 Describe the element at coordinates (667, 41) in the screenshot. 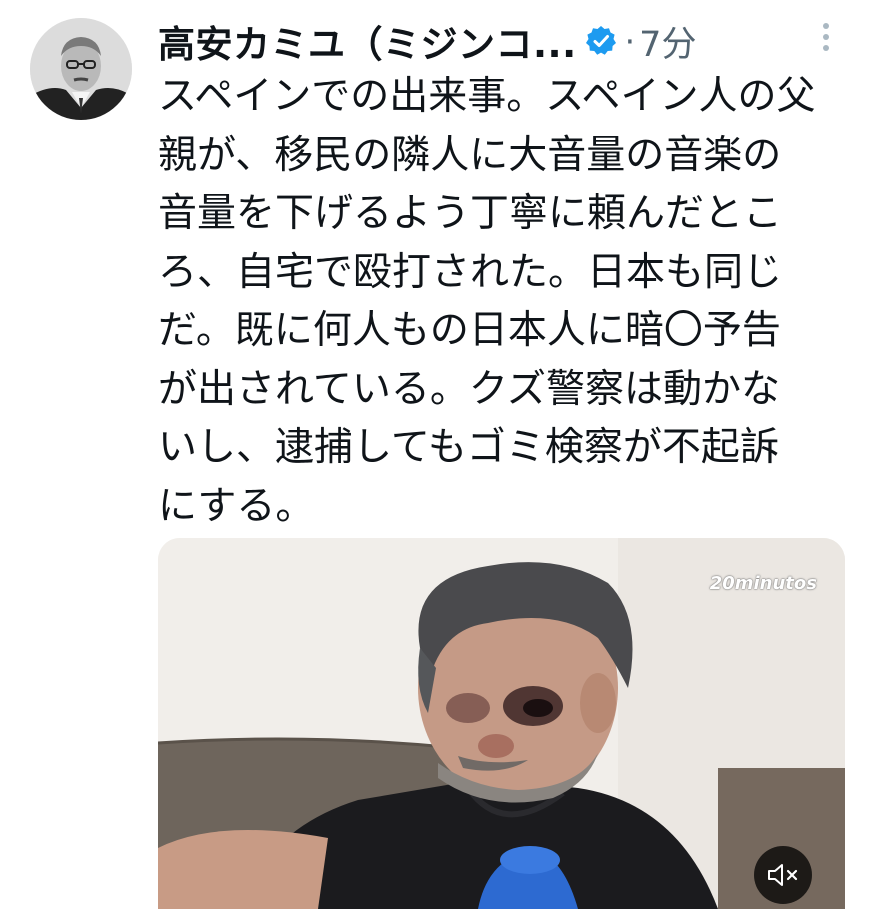

I see `timestamp: 7分` at that location.